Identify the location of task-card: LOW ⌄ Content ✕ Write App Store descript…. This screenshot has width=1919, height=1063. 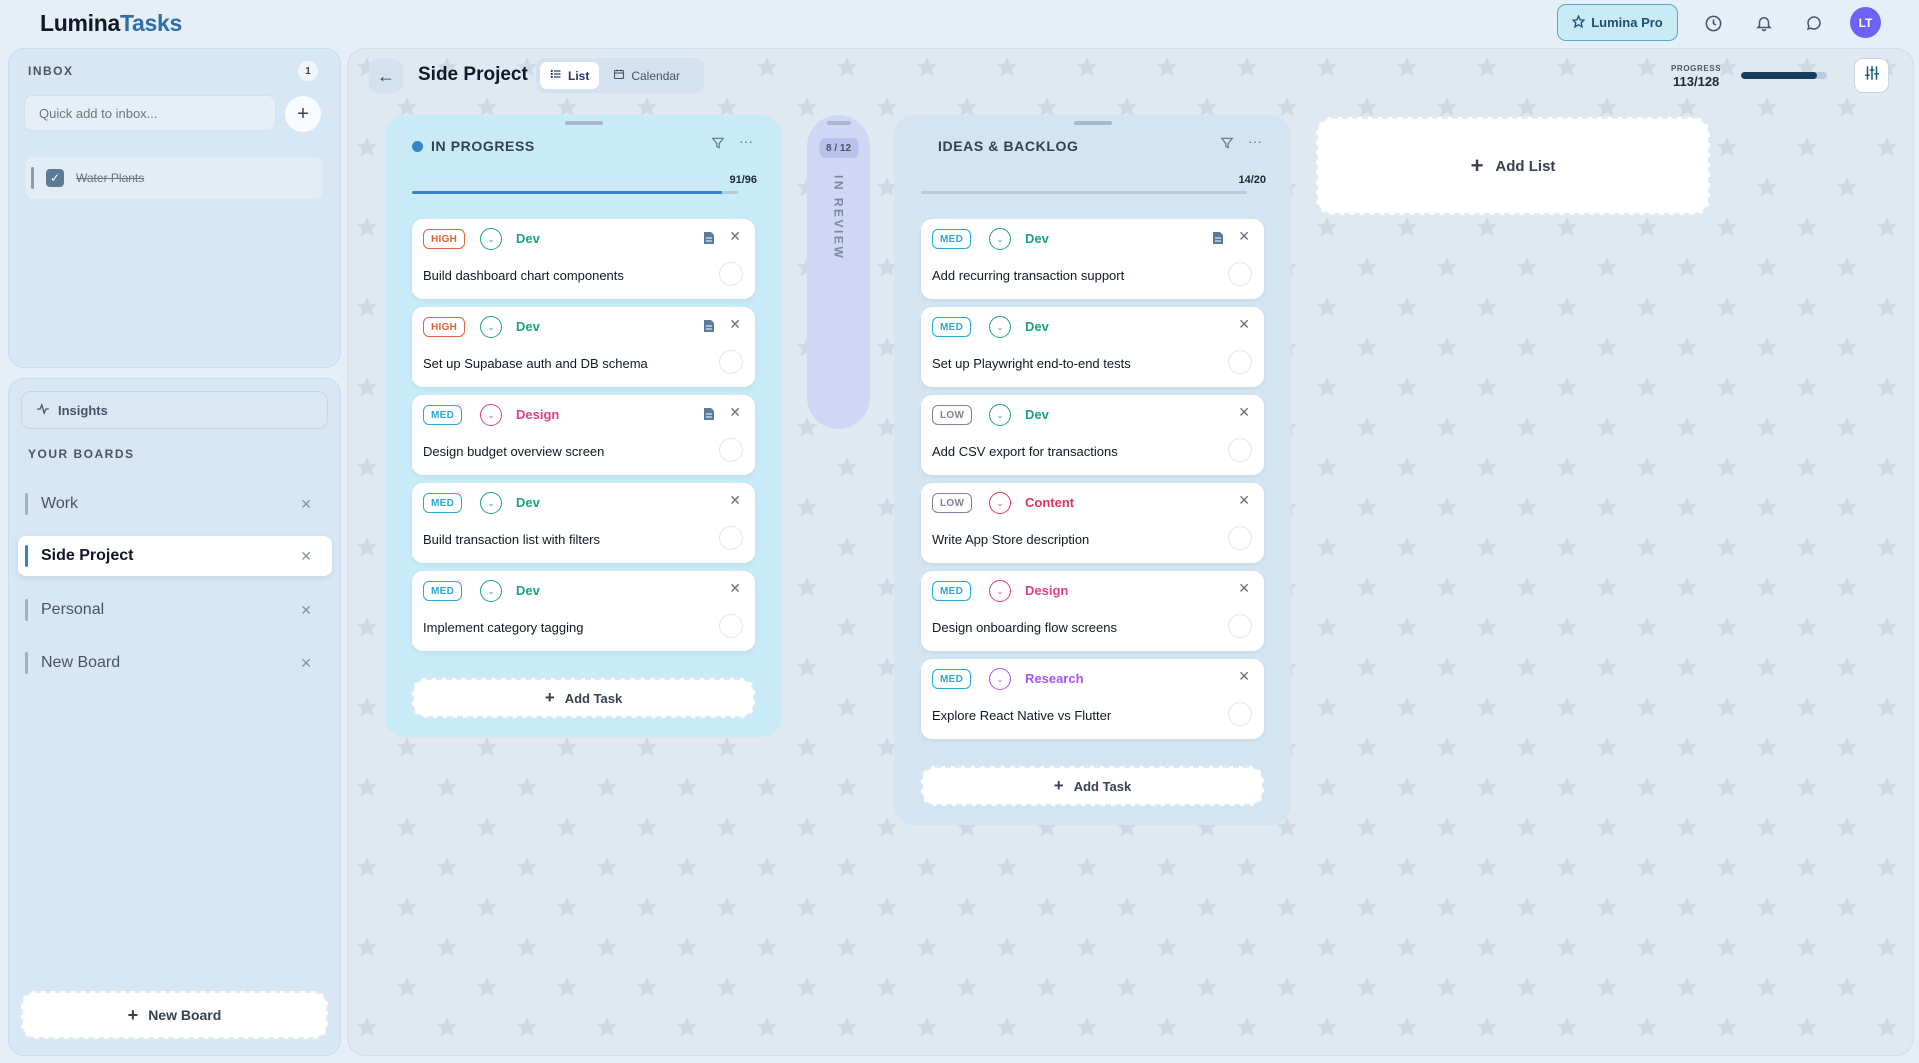
(1092, 523).